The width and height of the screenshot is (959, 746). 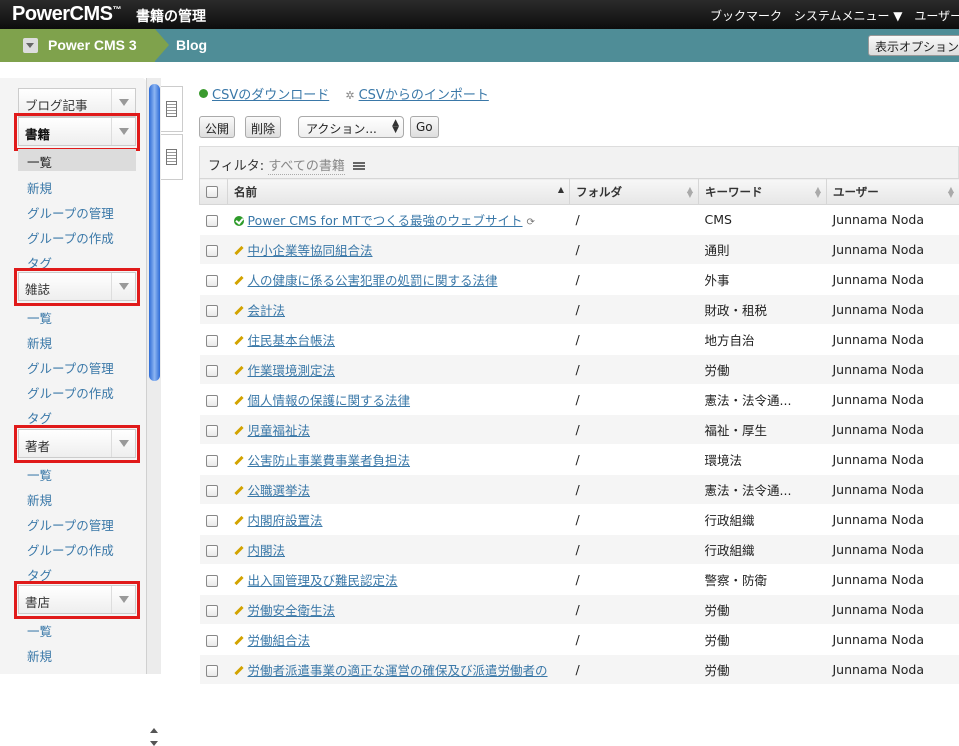 What do you see at coordinates (385, 220) in the screenshot?
I see `entry-link: Power CMS for MTでつくる最強のウェブサイト` at bounding box center [385, 220].